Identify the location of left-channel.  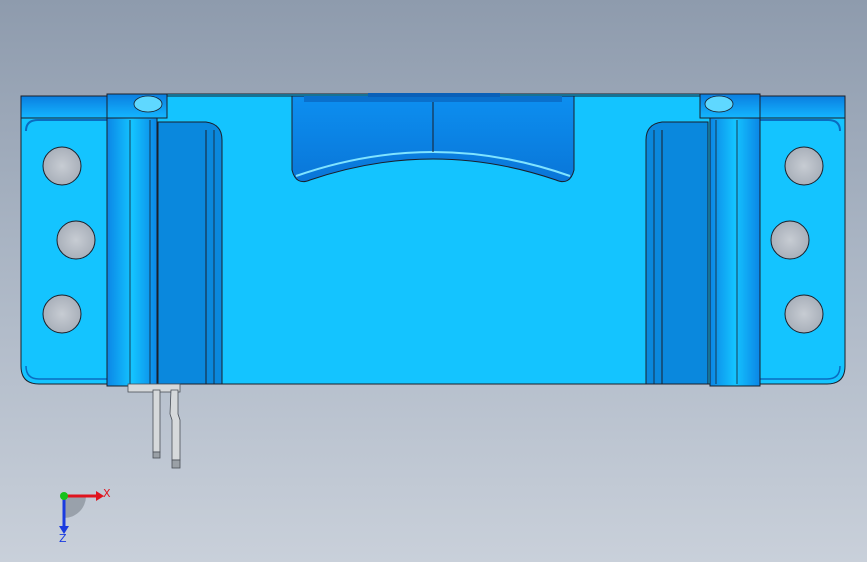
(190, 253).